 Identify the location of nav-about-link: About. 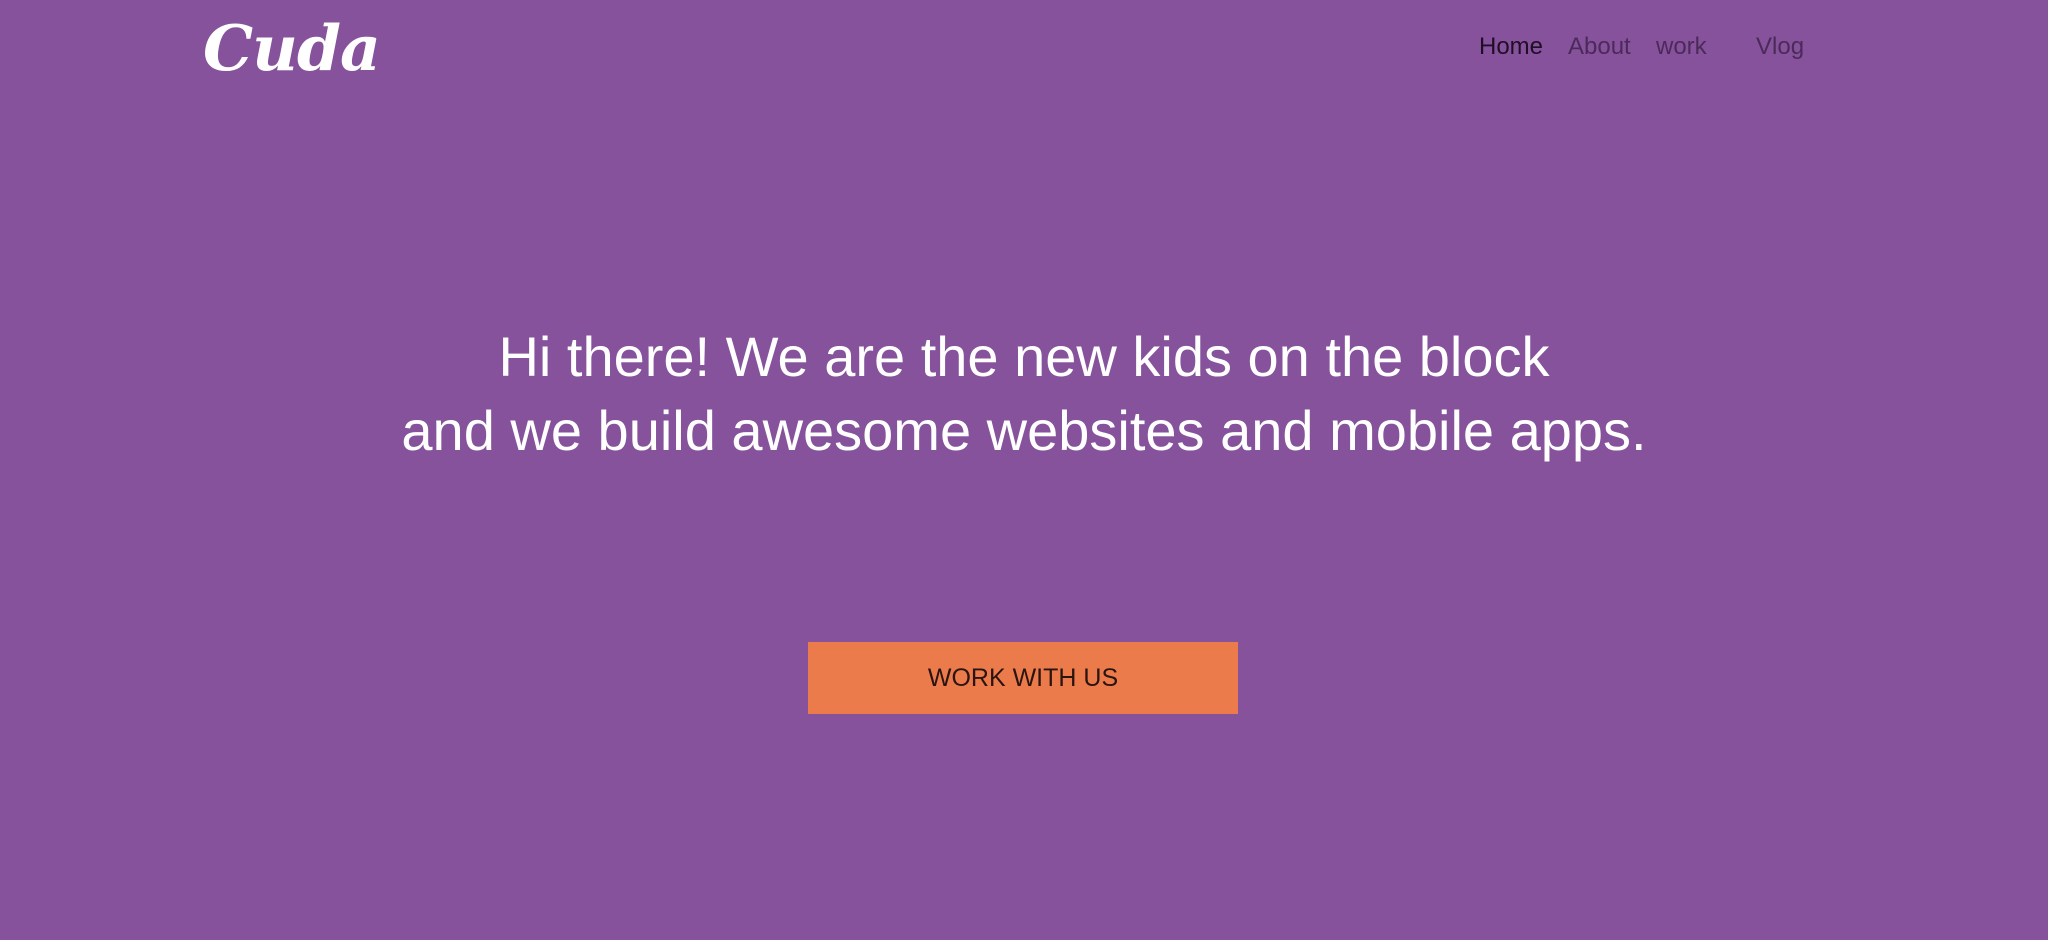
(1599, 47).